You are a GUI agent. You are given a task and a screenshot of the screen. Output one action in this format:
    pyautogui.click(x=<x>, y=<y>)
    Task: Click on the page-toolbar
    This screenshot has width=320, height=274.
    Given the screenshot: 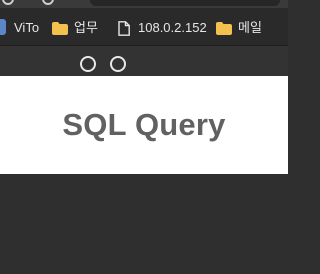 What is the action you would take?
    pyautogui.click(x=144, y=61)
    